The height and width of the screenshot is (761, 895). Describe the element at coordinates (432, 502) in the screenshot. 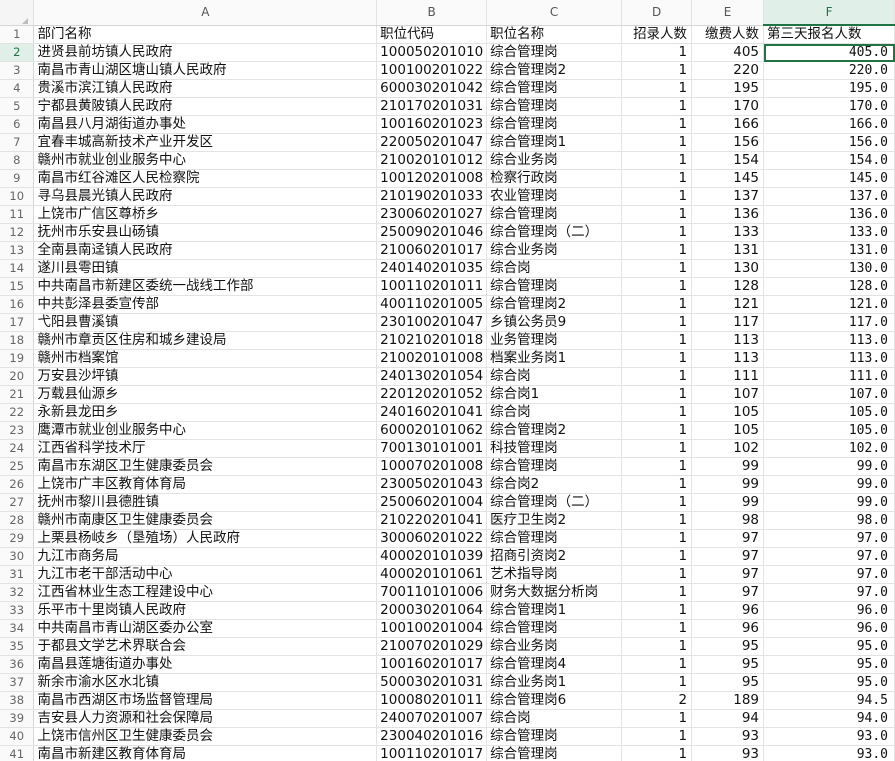

I see `cell-position-code: 250060201004` at that location.